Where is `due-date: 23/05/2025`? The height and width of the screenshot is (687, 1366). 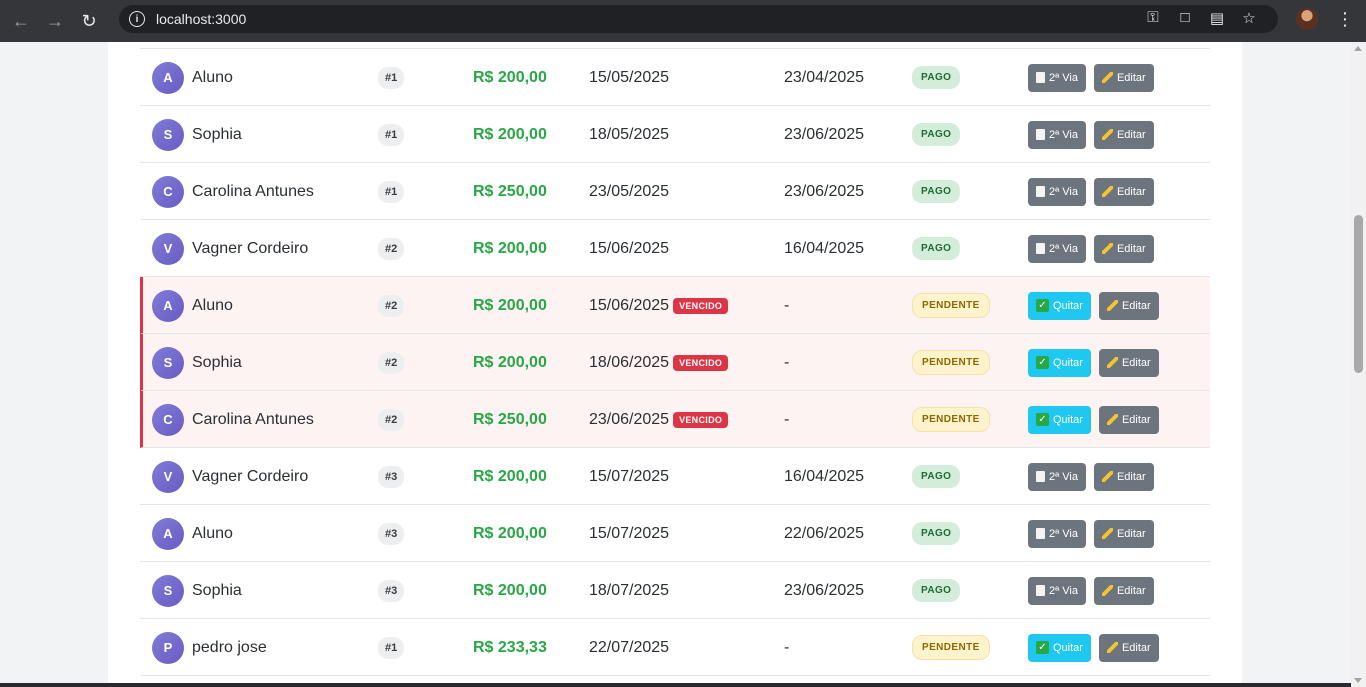 due-date: 23/05/2025 is located at coordinates (629, 191).